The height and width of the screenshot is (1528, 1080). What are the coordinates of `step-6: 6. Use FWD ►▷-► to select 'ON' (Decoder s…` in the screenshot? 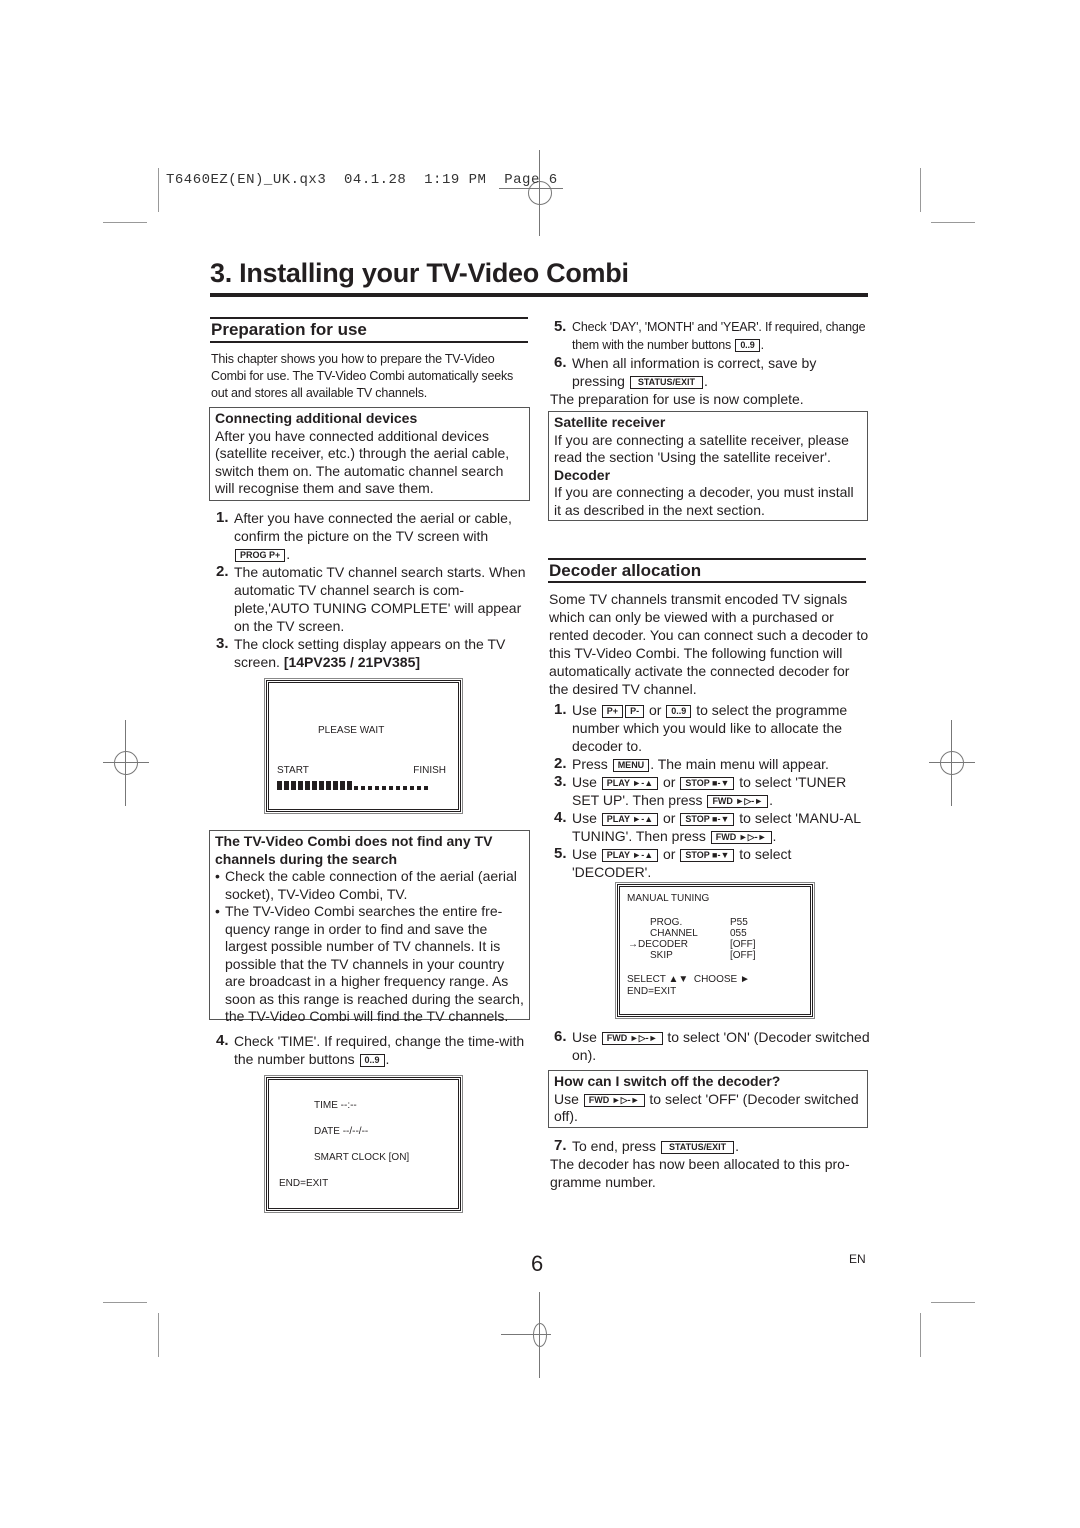 It's located at (712, 1045).